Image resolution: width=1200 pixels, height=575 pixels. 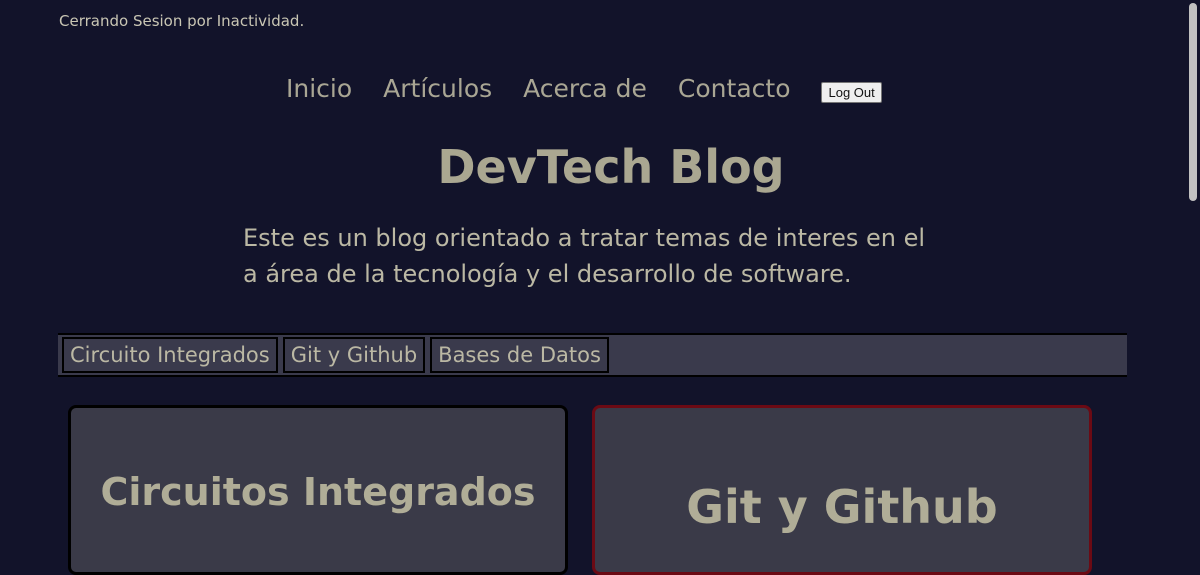 I want to click on card-title: Circuitos Integrados, so click(x=318, y=492).